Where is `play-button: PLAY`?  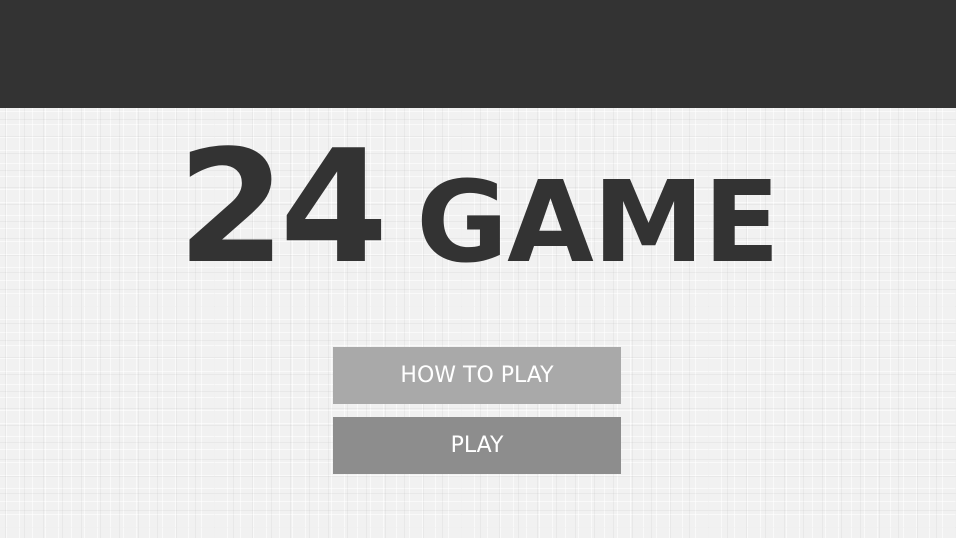 play-button: PLAY is located at coordinates (477, 445).